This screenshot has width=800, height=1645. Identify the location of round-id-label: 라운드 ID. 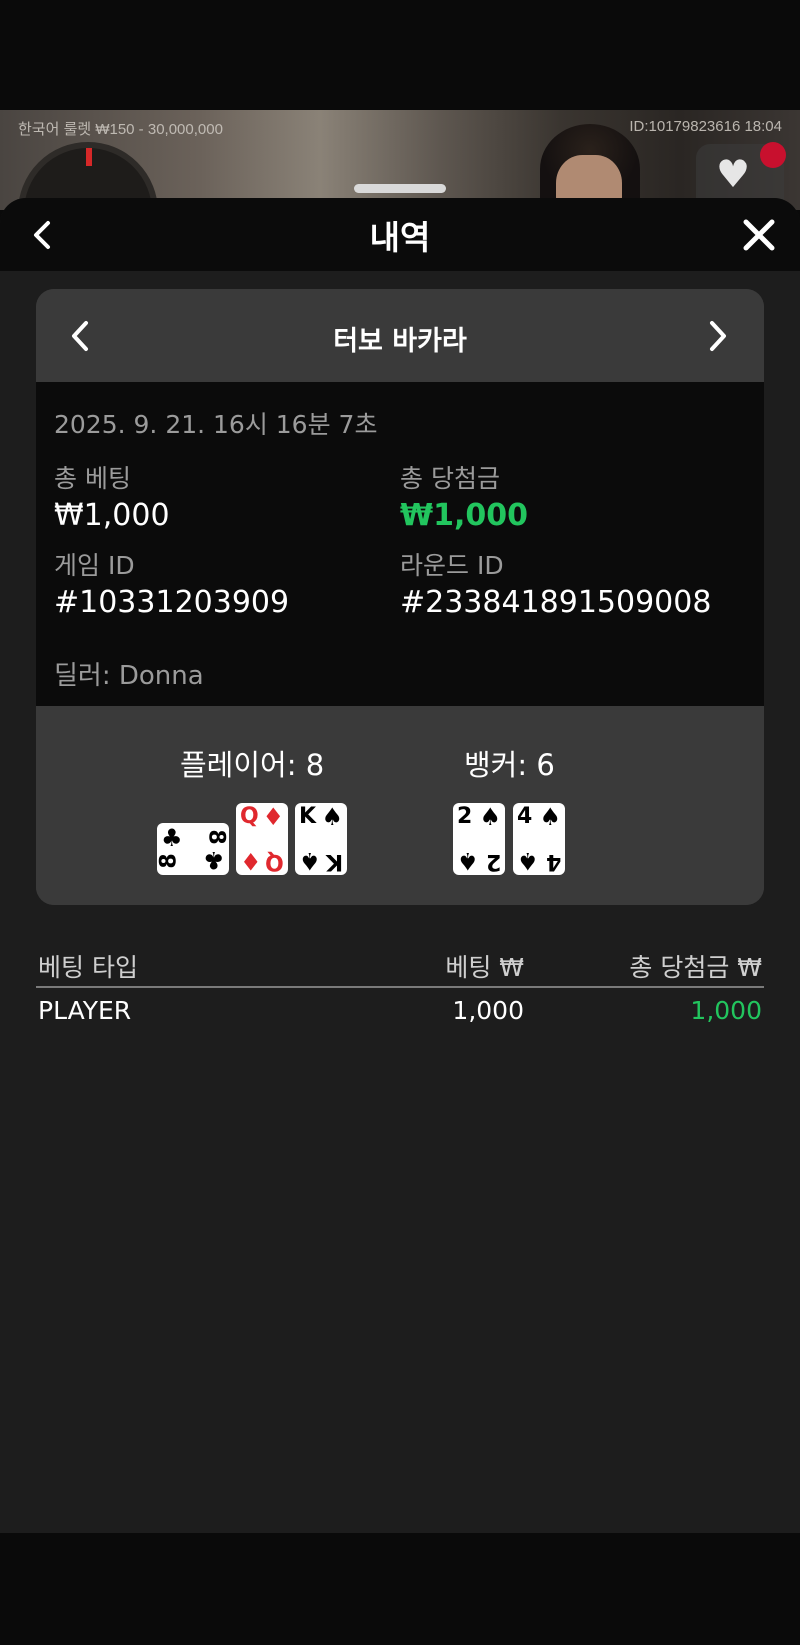
(452, 565).